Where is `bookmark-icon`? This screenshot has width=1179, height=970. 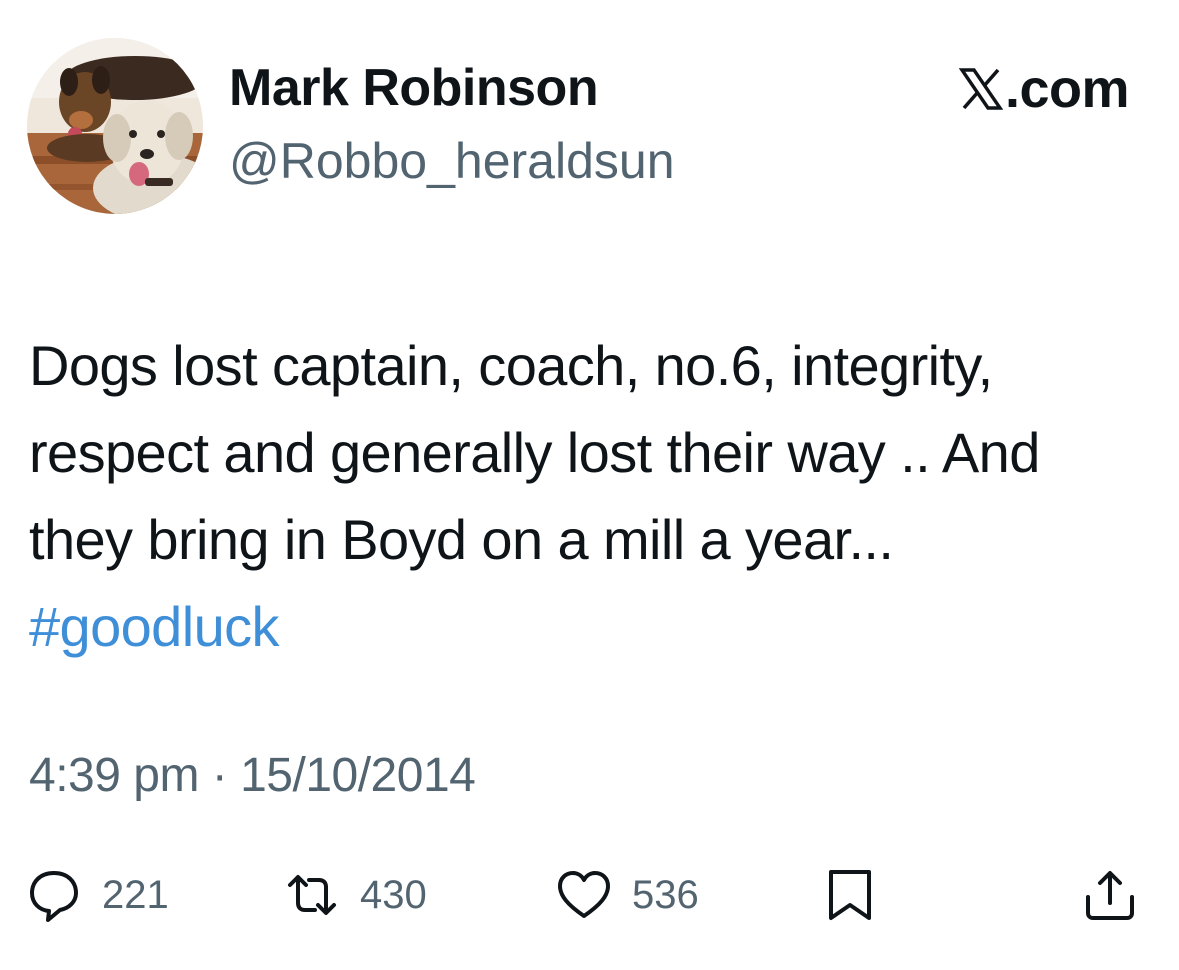
bookmark-icon is located at coordinates (850, 895).